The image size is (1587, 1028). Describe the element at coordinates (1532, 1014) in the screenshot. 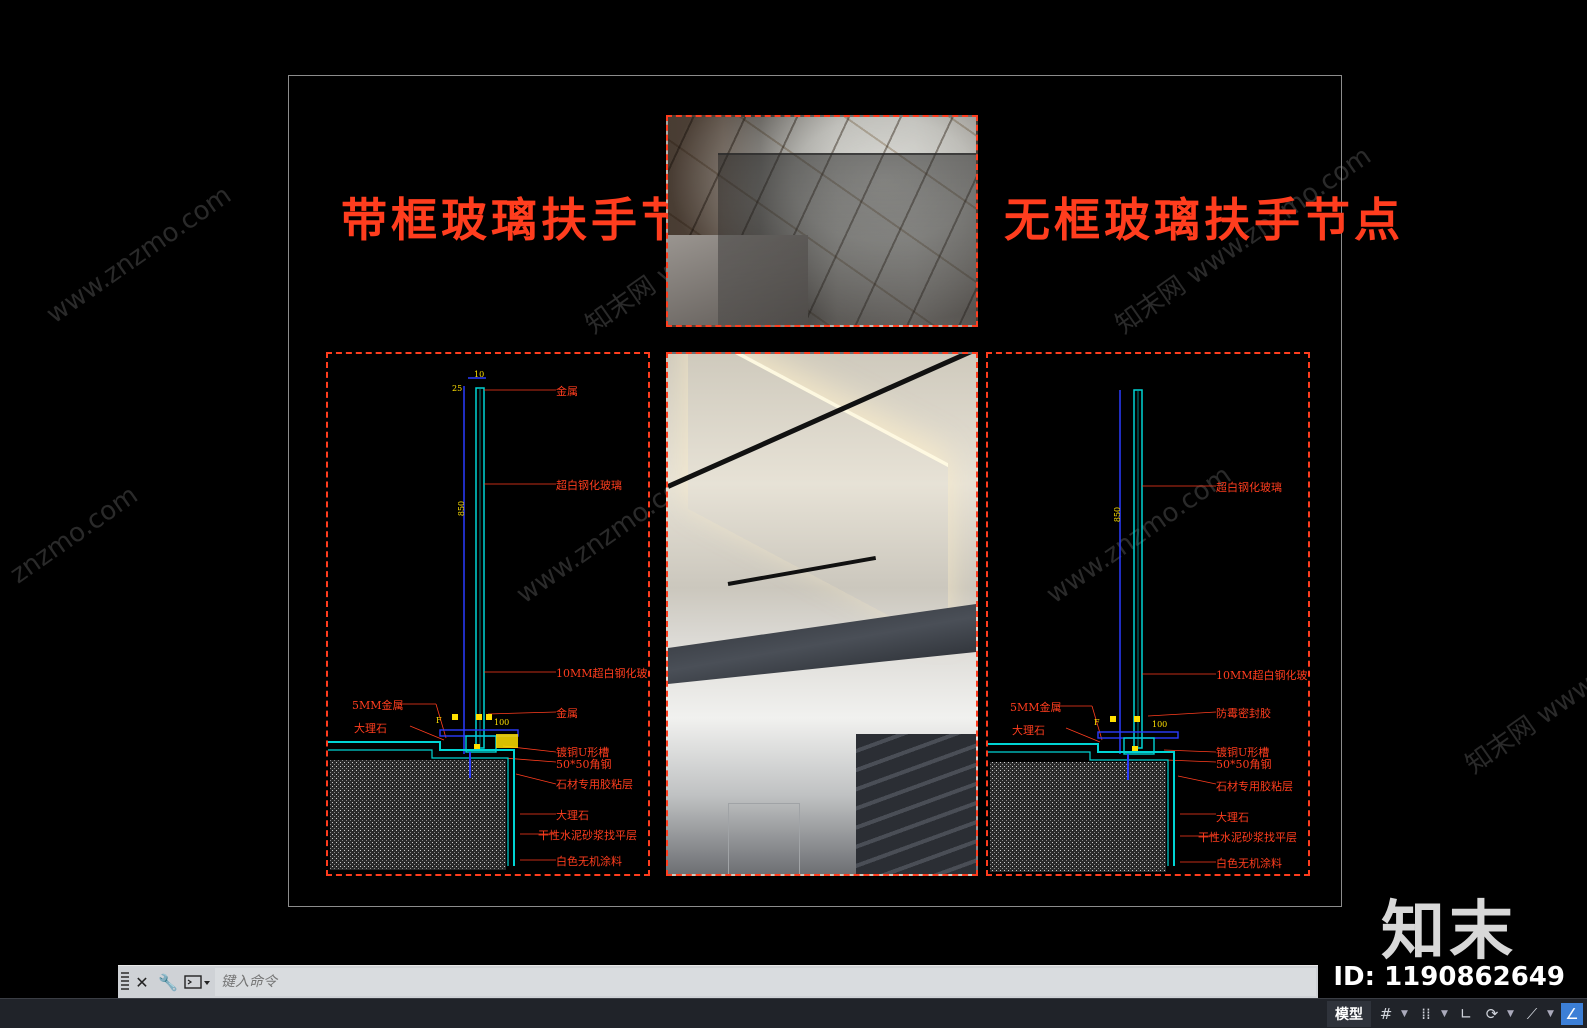

I see `isodraft-icon: ⟋` at that location.